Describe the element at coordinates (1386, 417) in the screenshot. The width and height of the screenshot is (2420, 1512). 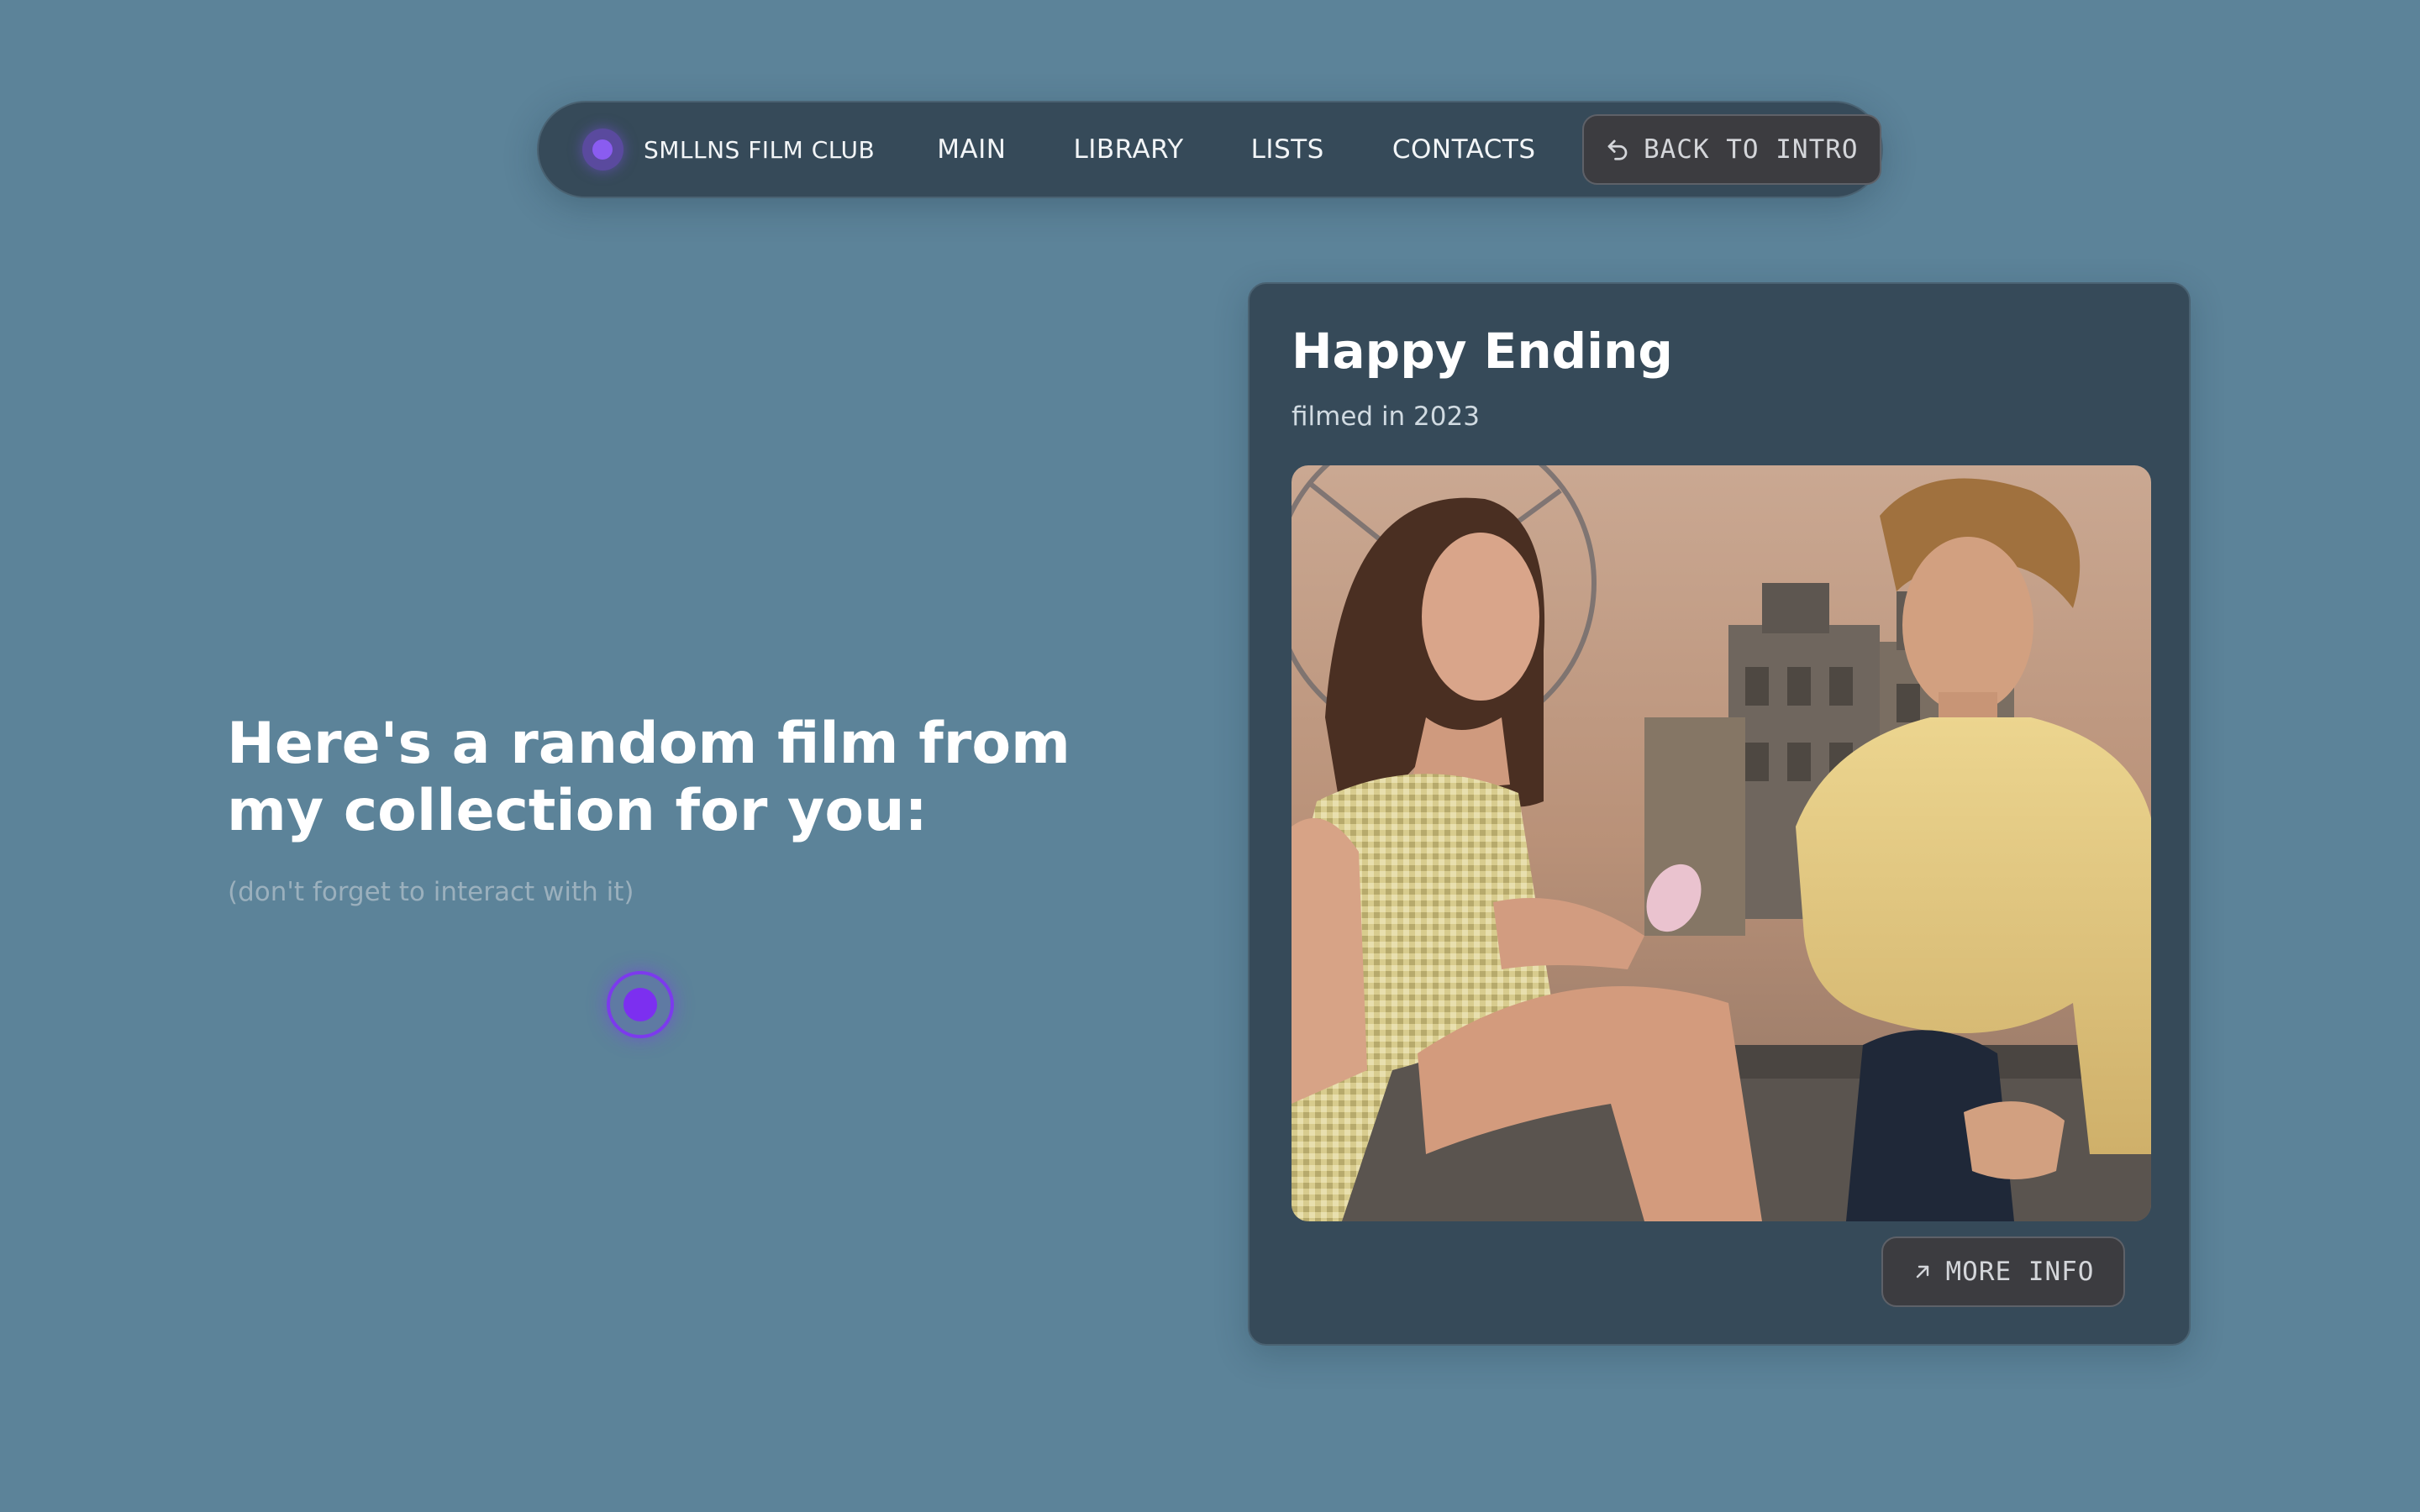
I see `film-year: filmed in 2023` at that location.